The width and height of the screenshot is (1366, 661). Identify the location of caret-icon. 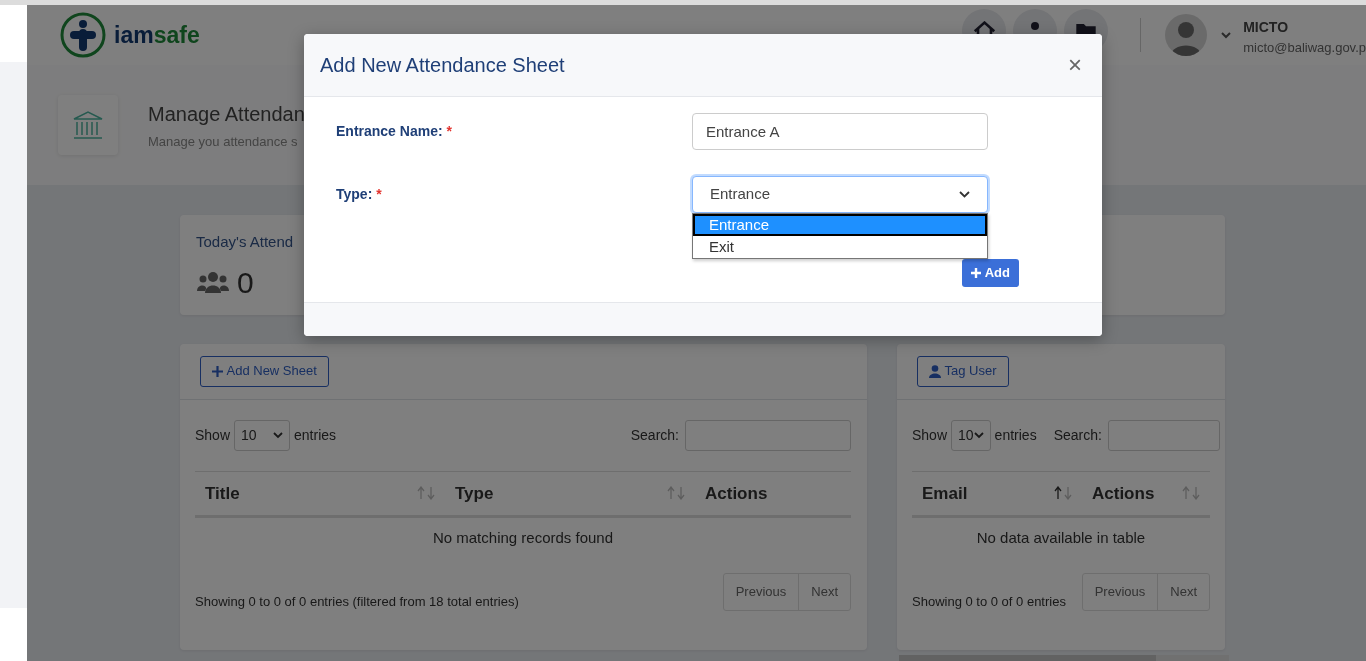
(1226, 35).